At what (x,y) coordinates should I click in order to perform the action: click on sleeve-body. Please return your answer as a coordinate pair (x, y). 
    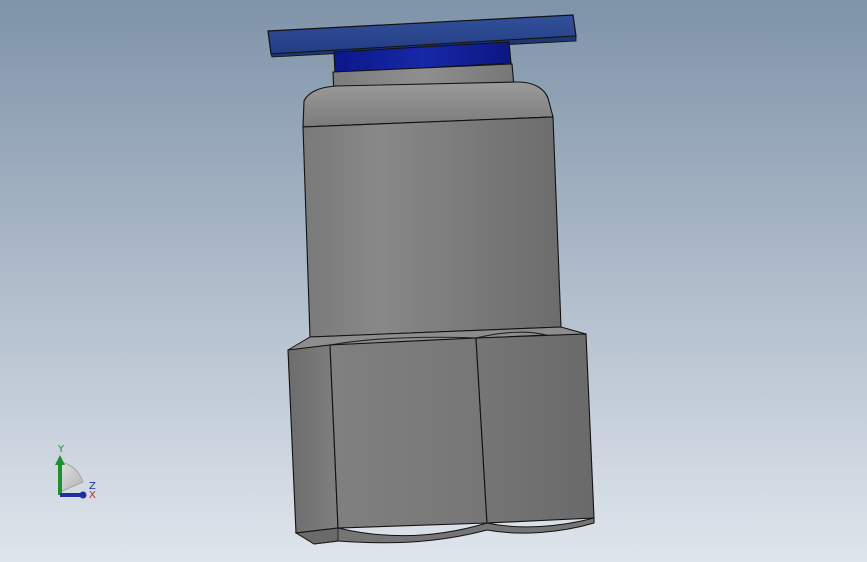
    Looking at the image, I should click on (432, 227).